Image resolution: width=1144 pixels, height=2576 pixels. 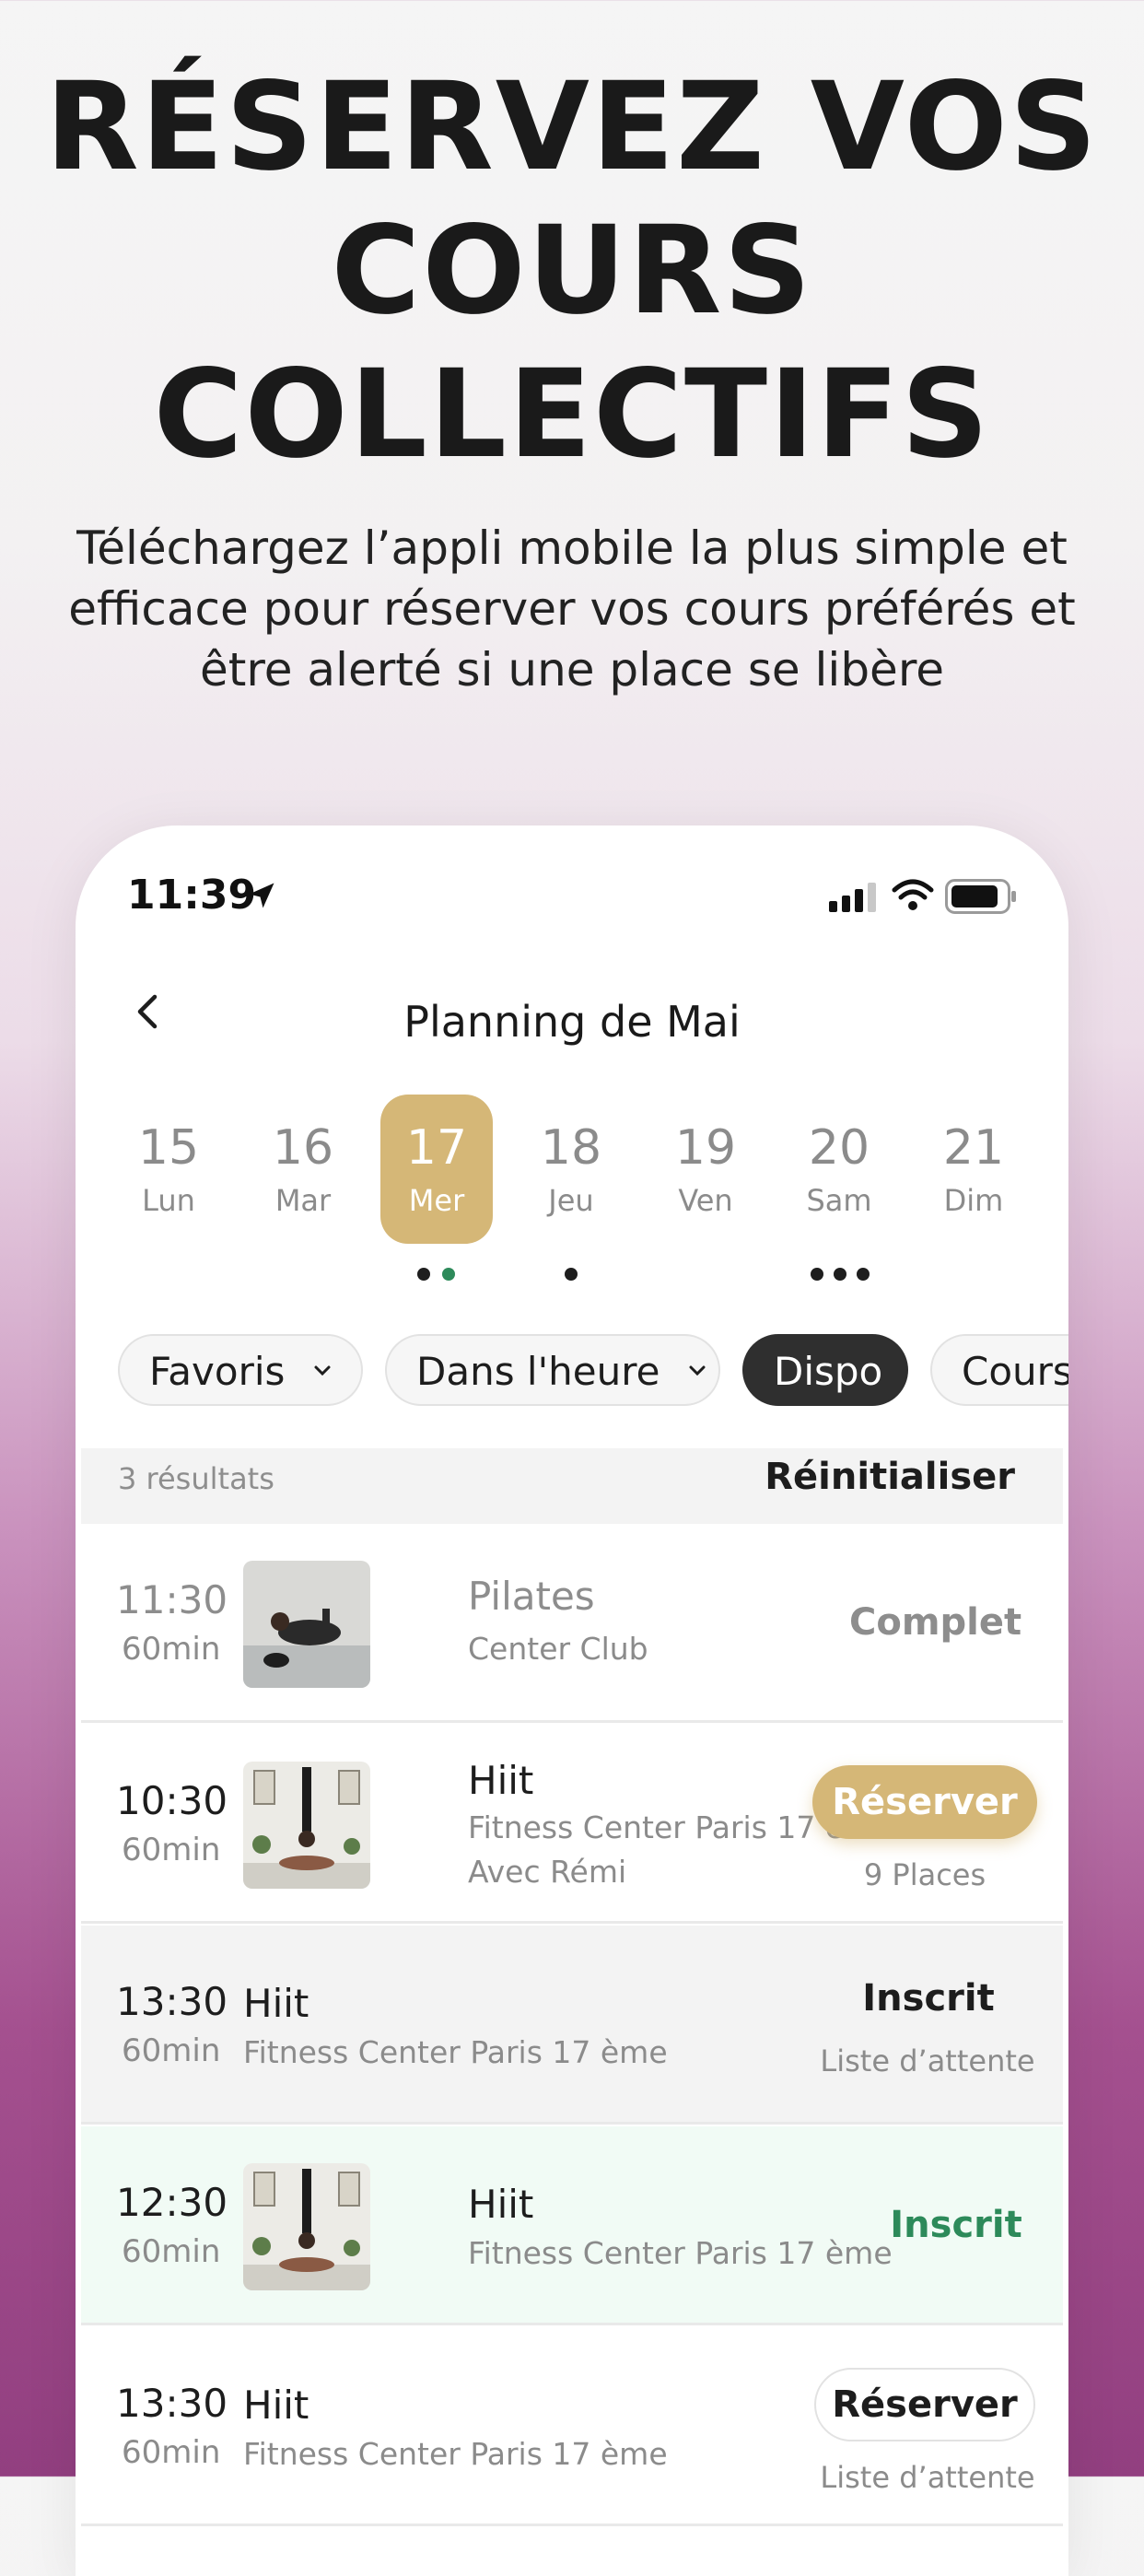 I want to click on results-bar: 3 résultats Réinitialiser, so click(x=572, y=1486).